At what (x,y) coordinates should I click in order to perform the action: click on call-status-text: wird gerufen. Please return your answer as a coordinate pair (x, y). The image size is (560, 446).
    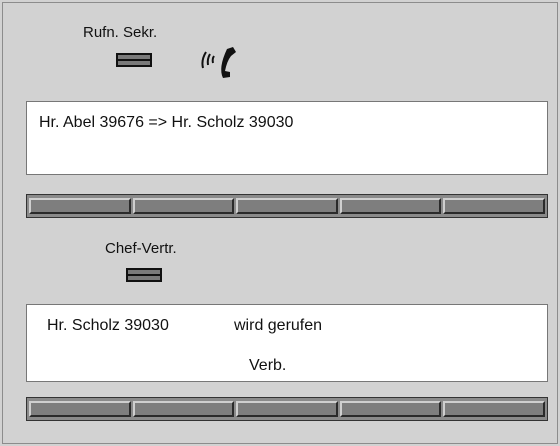
    Looking at the image, I should click on (278, 325).